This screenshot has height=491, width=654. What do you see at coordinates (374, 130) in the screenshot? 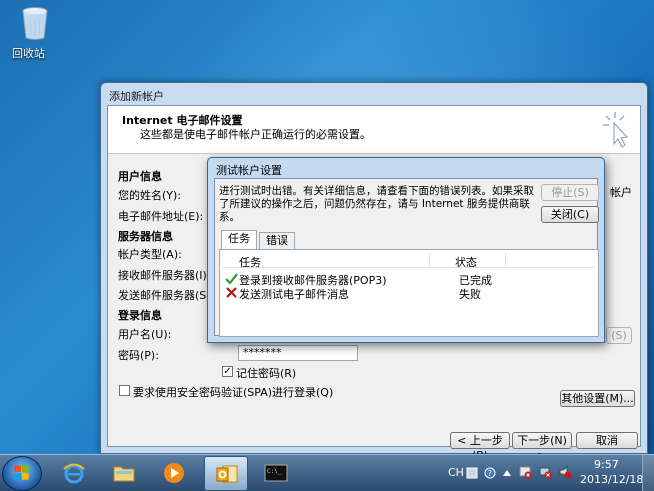
I see `wizard-header: Internet 电子邮件设置 这些都是使电子邮件帐户正确运行的必需设置。` at bounding box center [374, 130].